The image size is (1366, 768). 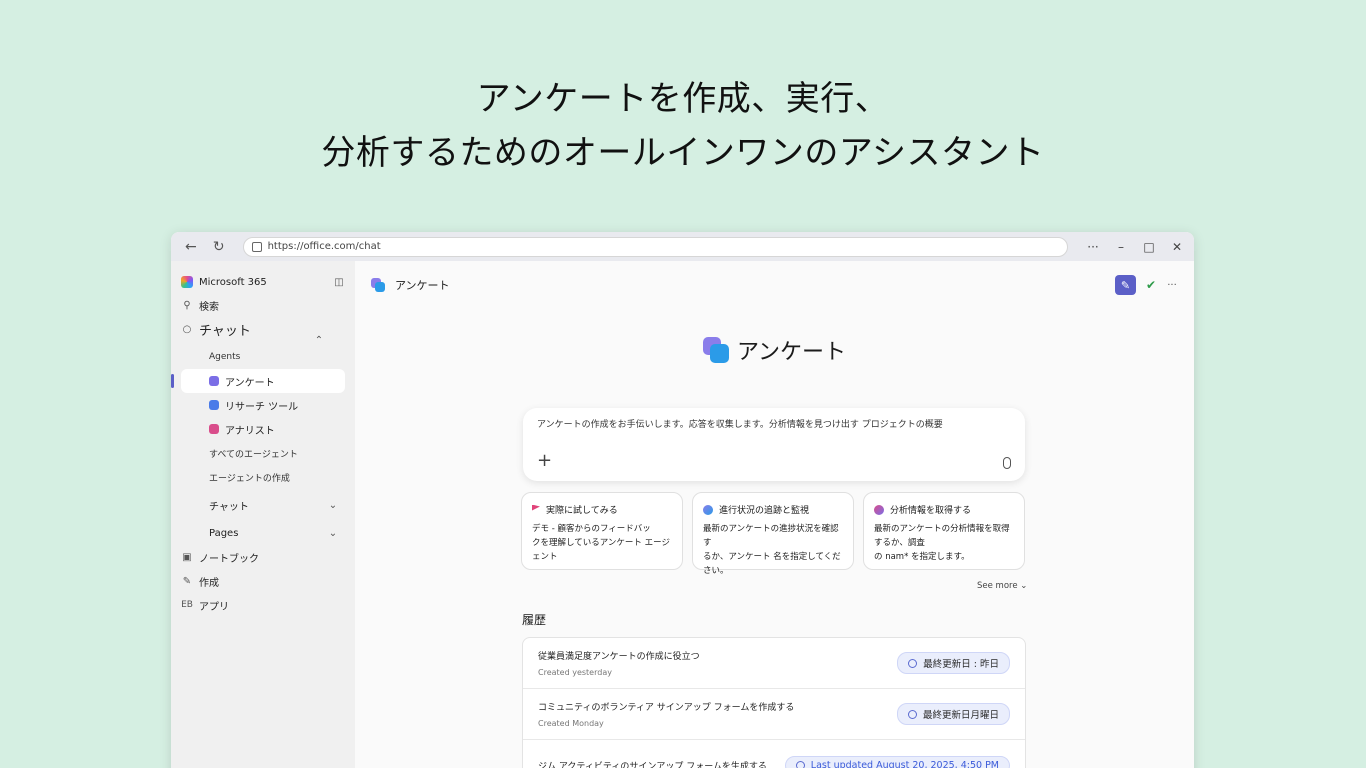 What do you see at coordinates (1149, 247) in the screenshot?
I see `maximize-icon: □` at bounding box center [1149, 247].